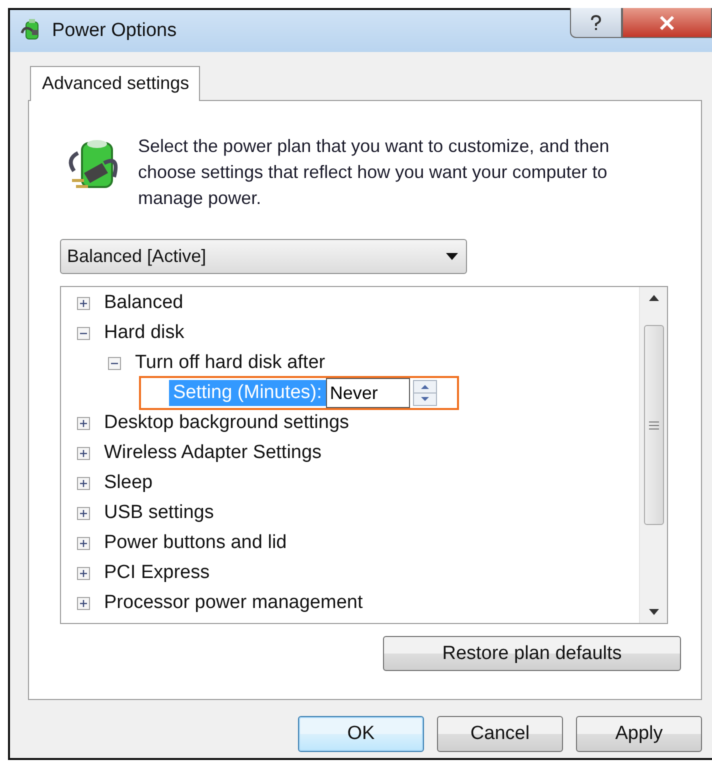 This screenshot has width=712, height=769. I want to click on scroll-thumb, so click(654, 425).